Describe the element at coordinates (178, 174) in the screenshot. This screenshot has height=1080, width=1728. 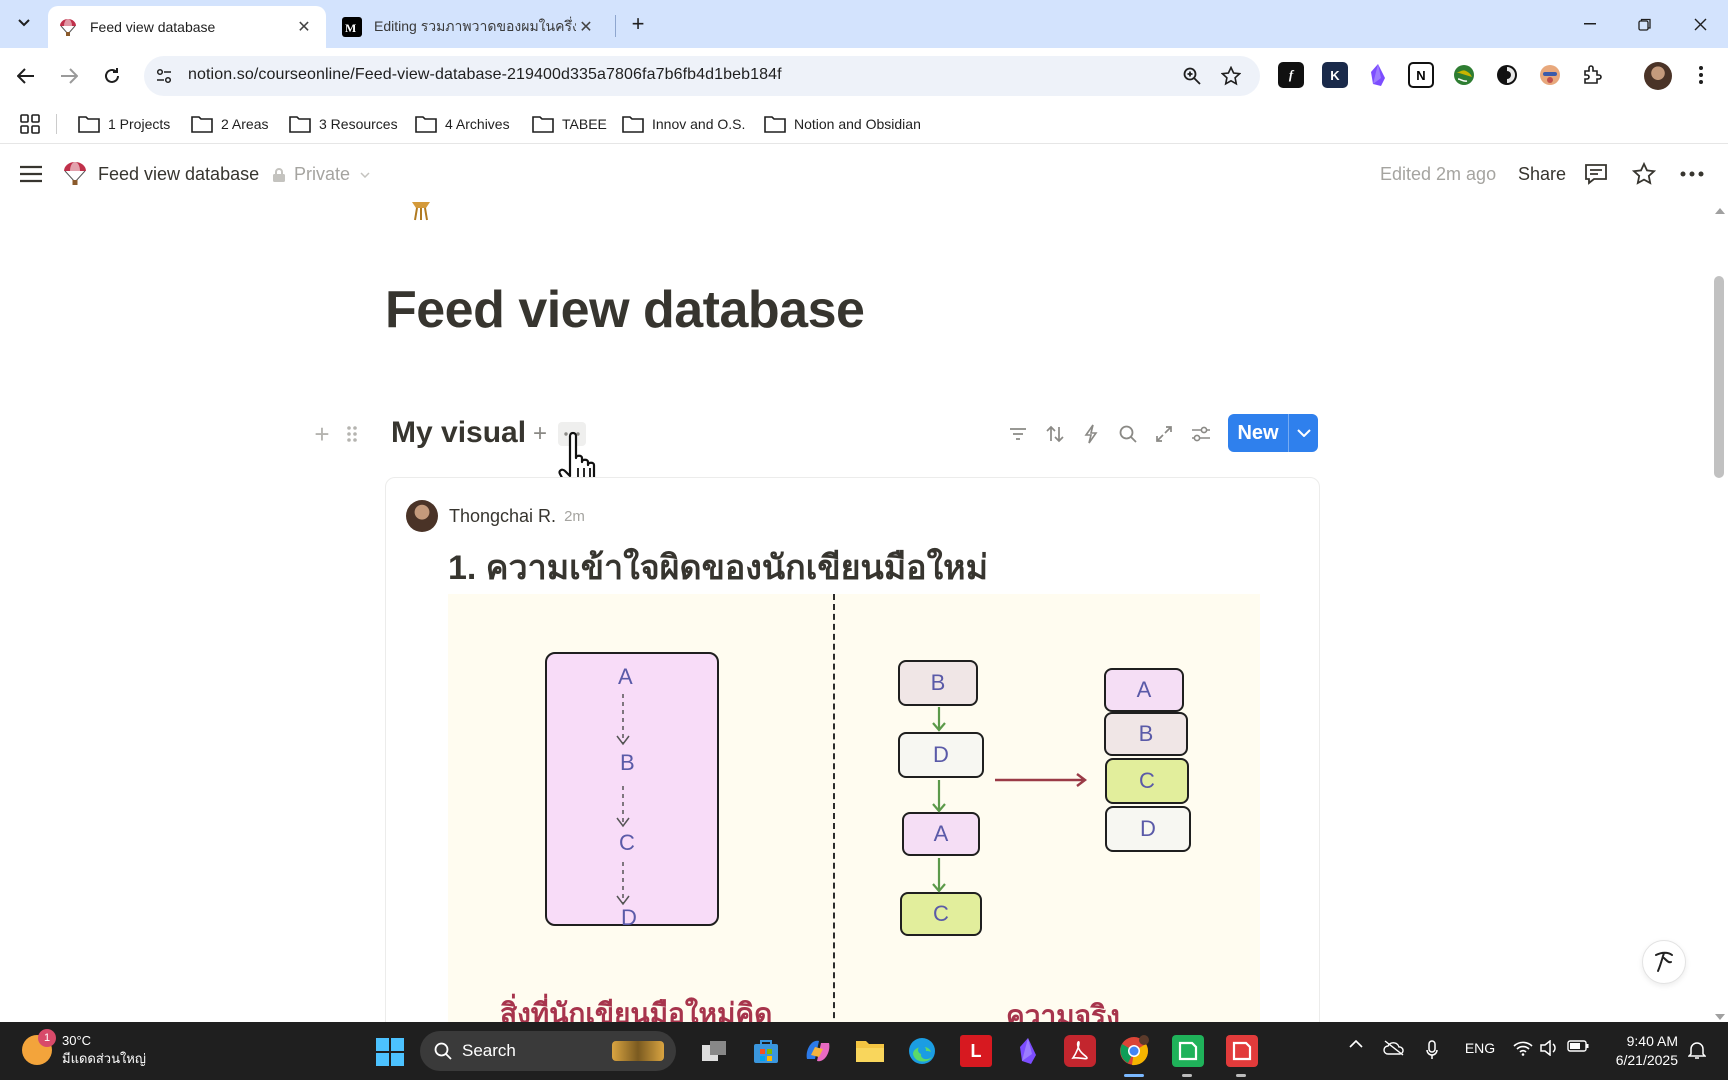
I see `breadcrumb-page-title: Feed view database` at that location.